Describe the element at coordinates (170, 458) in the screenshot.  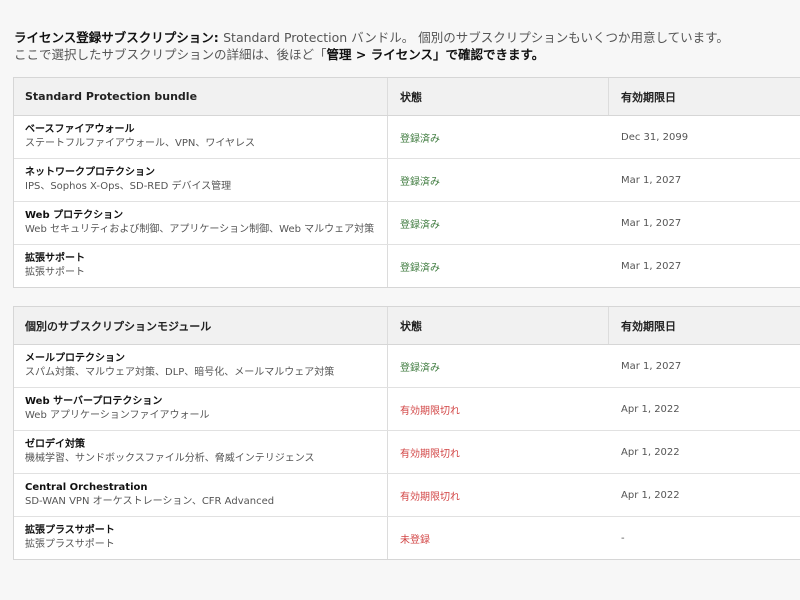
I see `subscription-desc: 機械学習、サンドボックスファイル分析、脅威インテリジェンス` at that location.